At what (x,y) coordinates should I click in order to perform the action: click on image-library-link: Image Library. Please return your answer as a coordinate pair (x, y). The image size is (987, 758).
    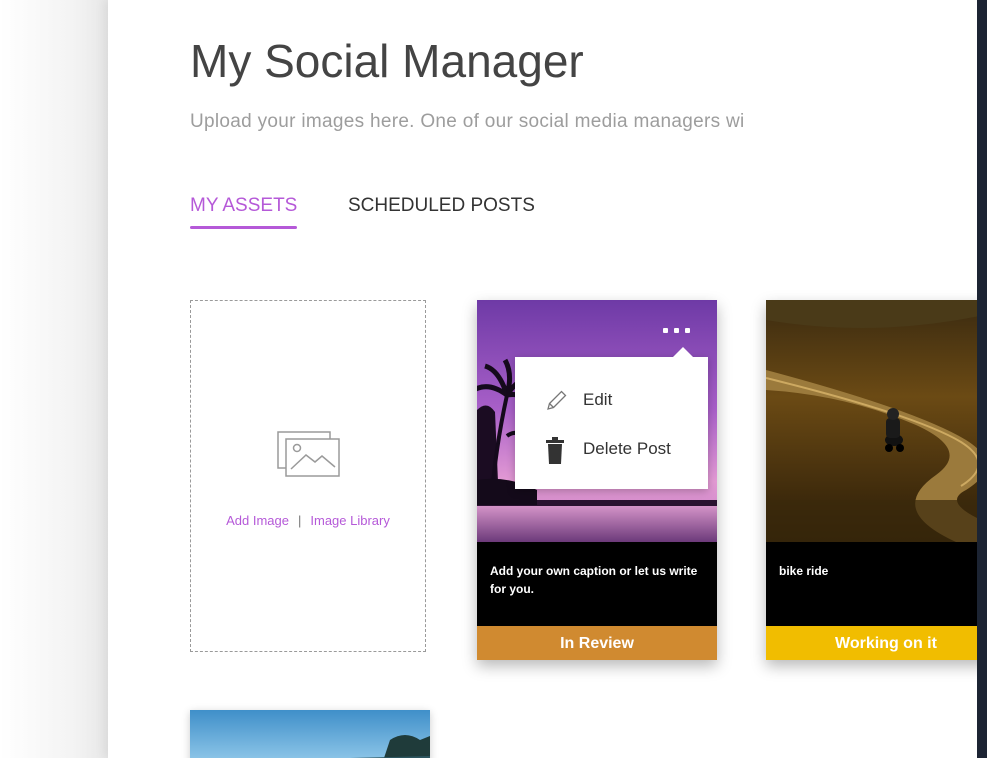
    Looking at the image, I should click on (349, 520).